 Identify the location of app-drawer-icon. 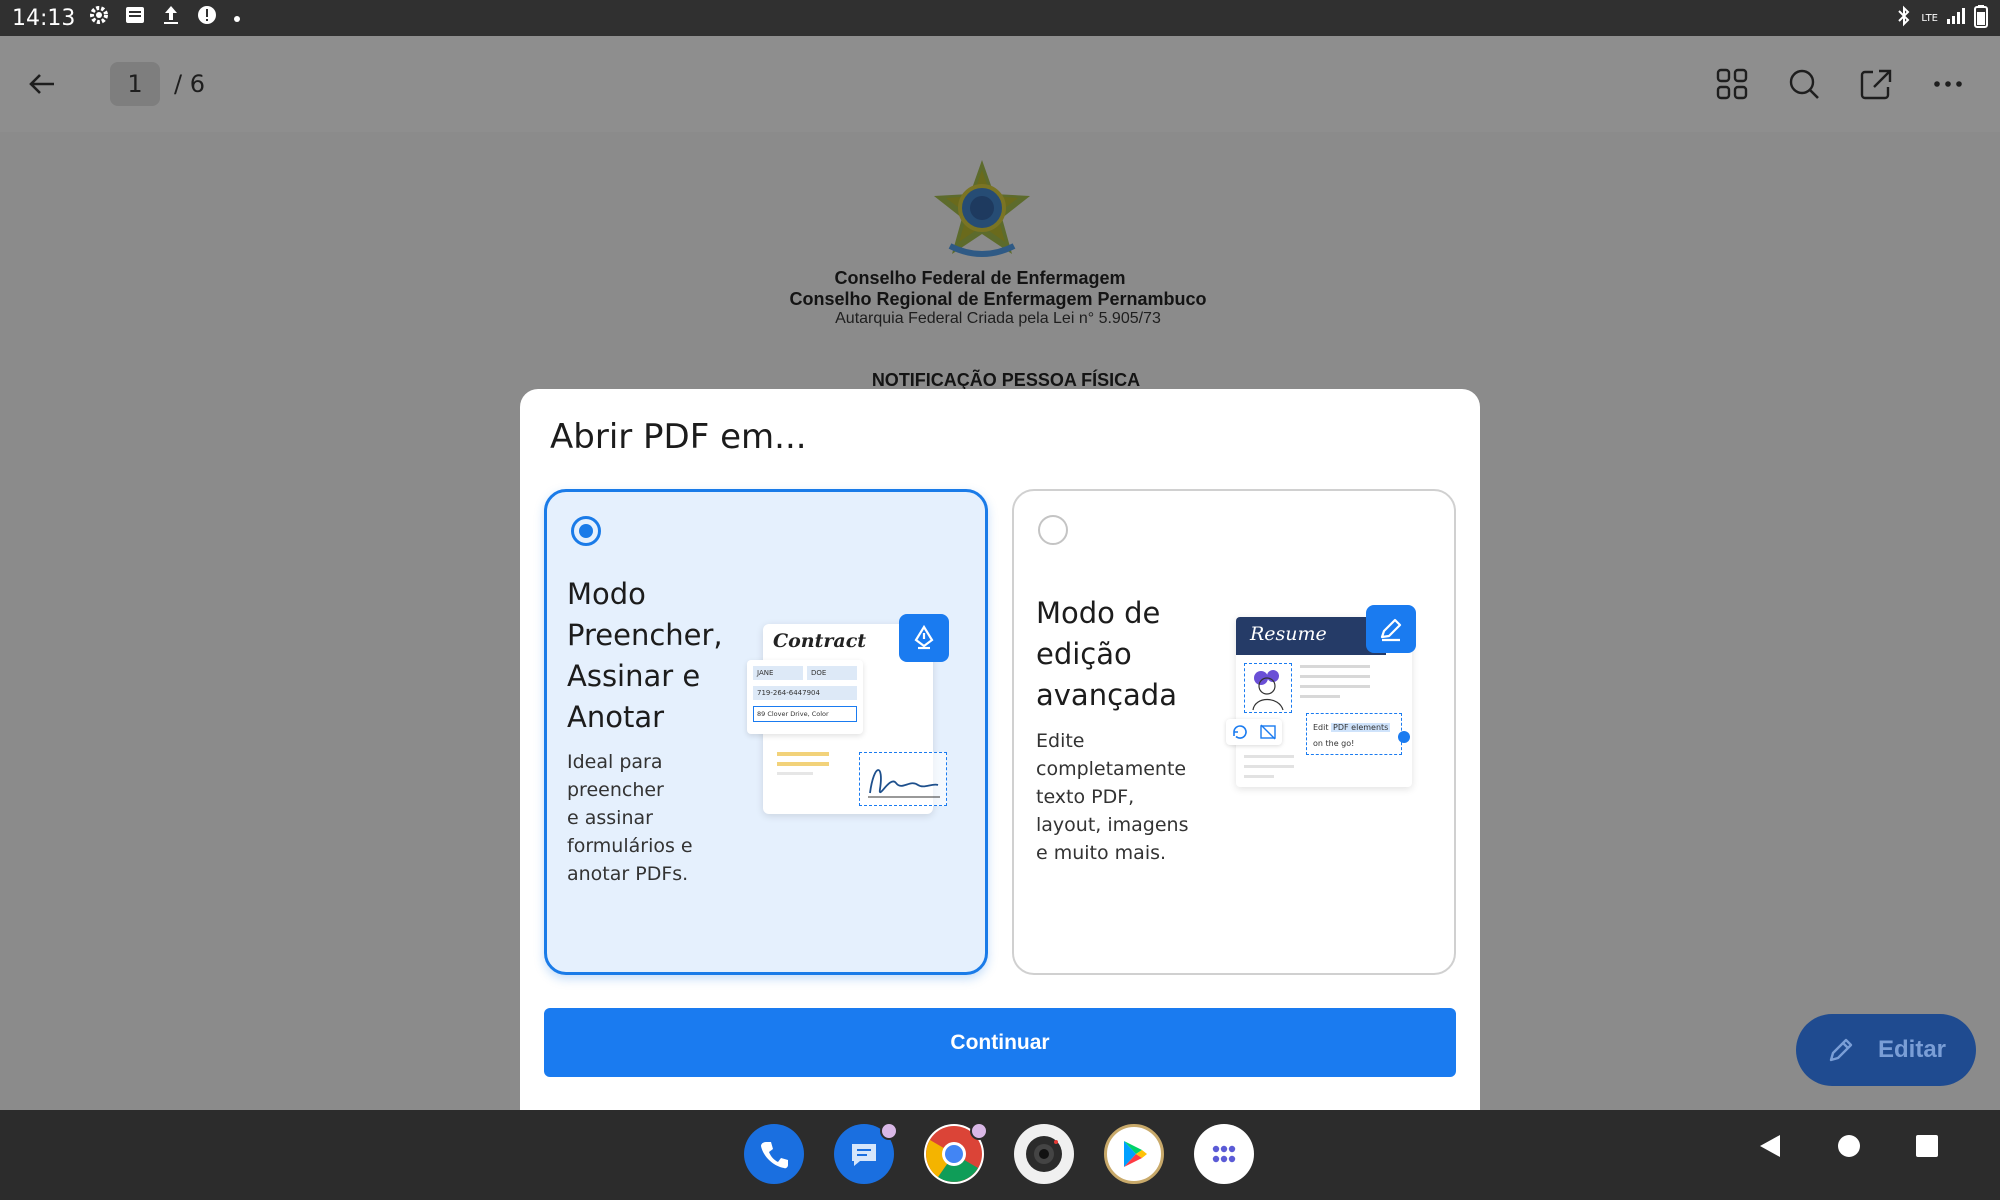
(1224, 1154).